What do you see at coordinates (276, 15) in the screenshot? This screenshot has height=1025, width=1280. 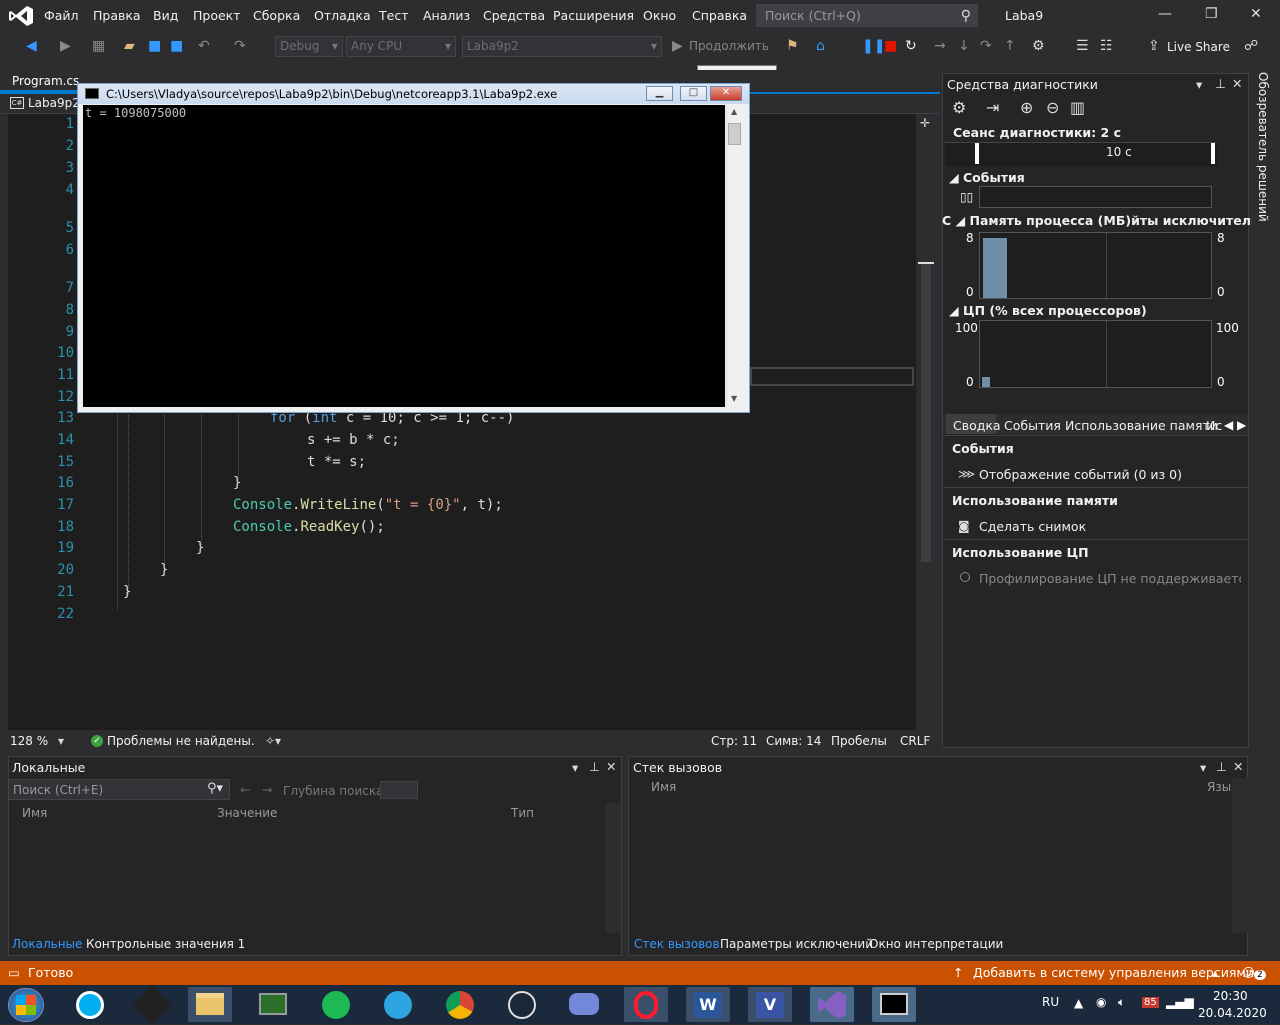 I see `menu-item: Сборка` at bounding box center [276, 15].